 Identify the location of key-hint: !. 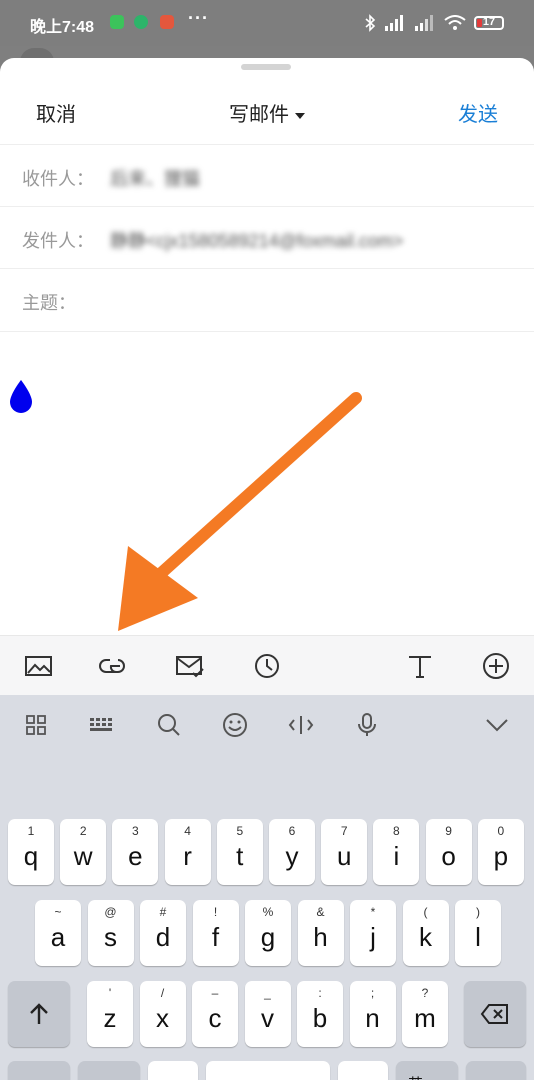
(215, 912).